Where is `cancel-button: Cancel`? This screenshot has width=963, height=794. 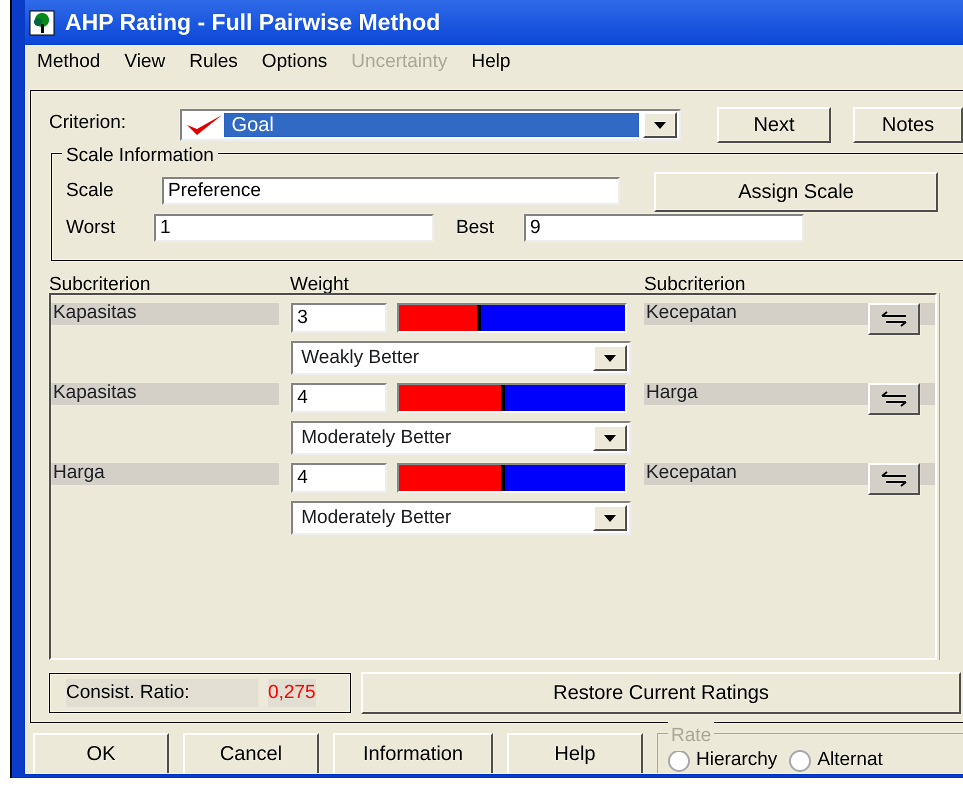
cancel-button: Cancel is located at coordinates (251, 753).